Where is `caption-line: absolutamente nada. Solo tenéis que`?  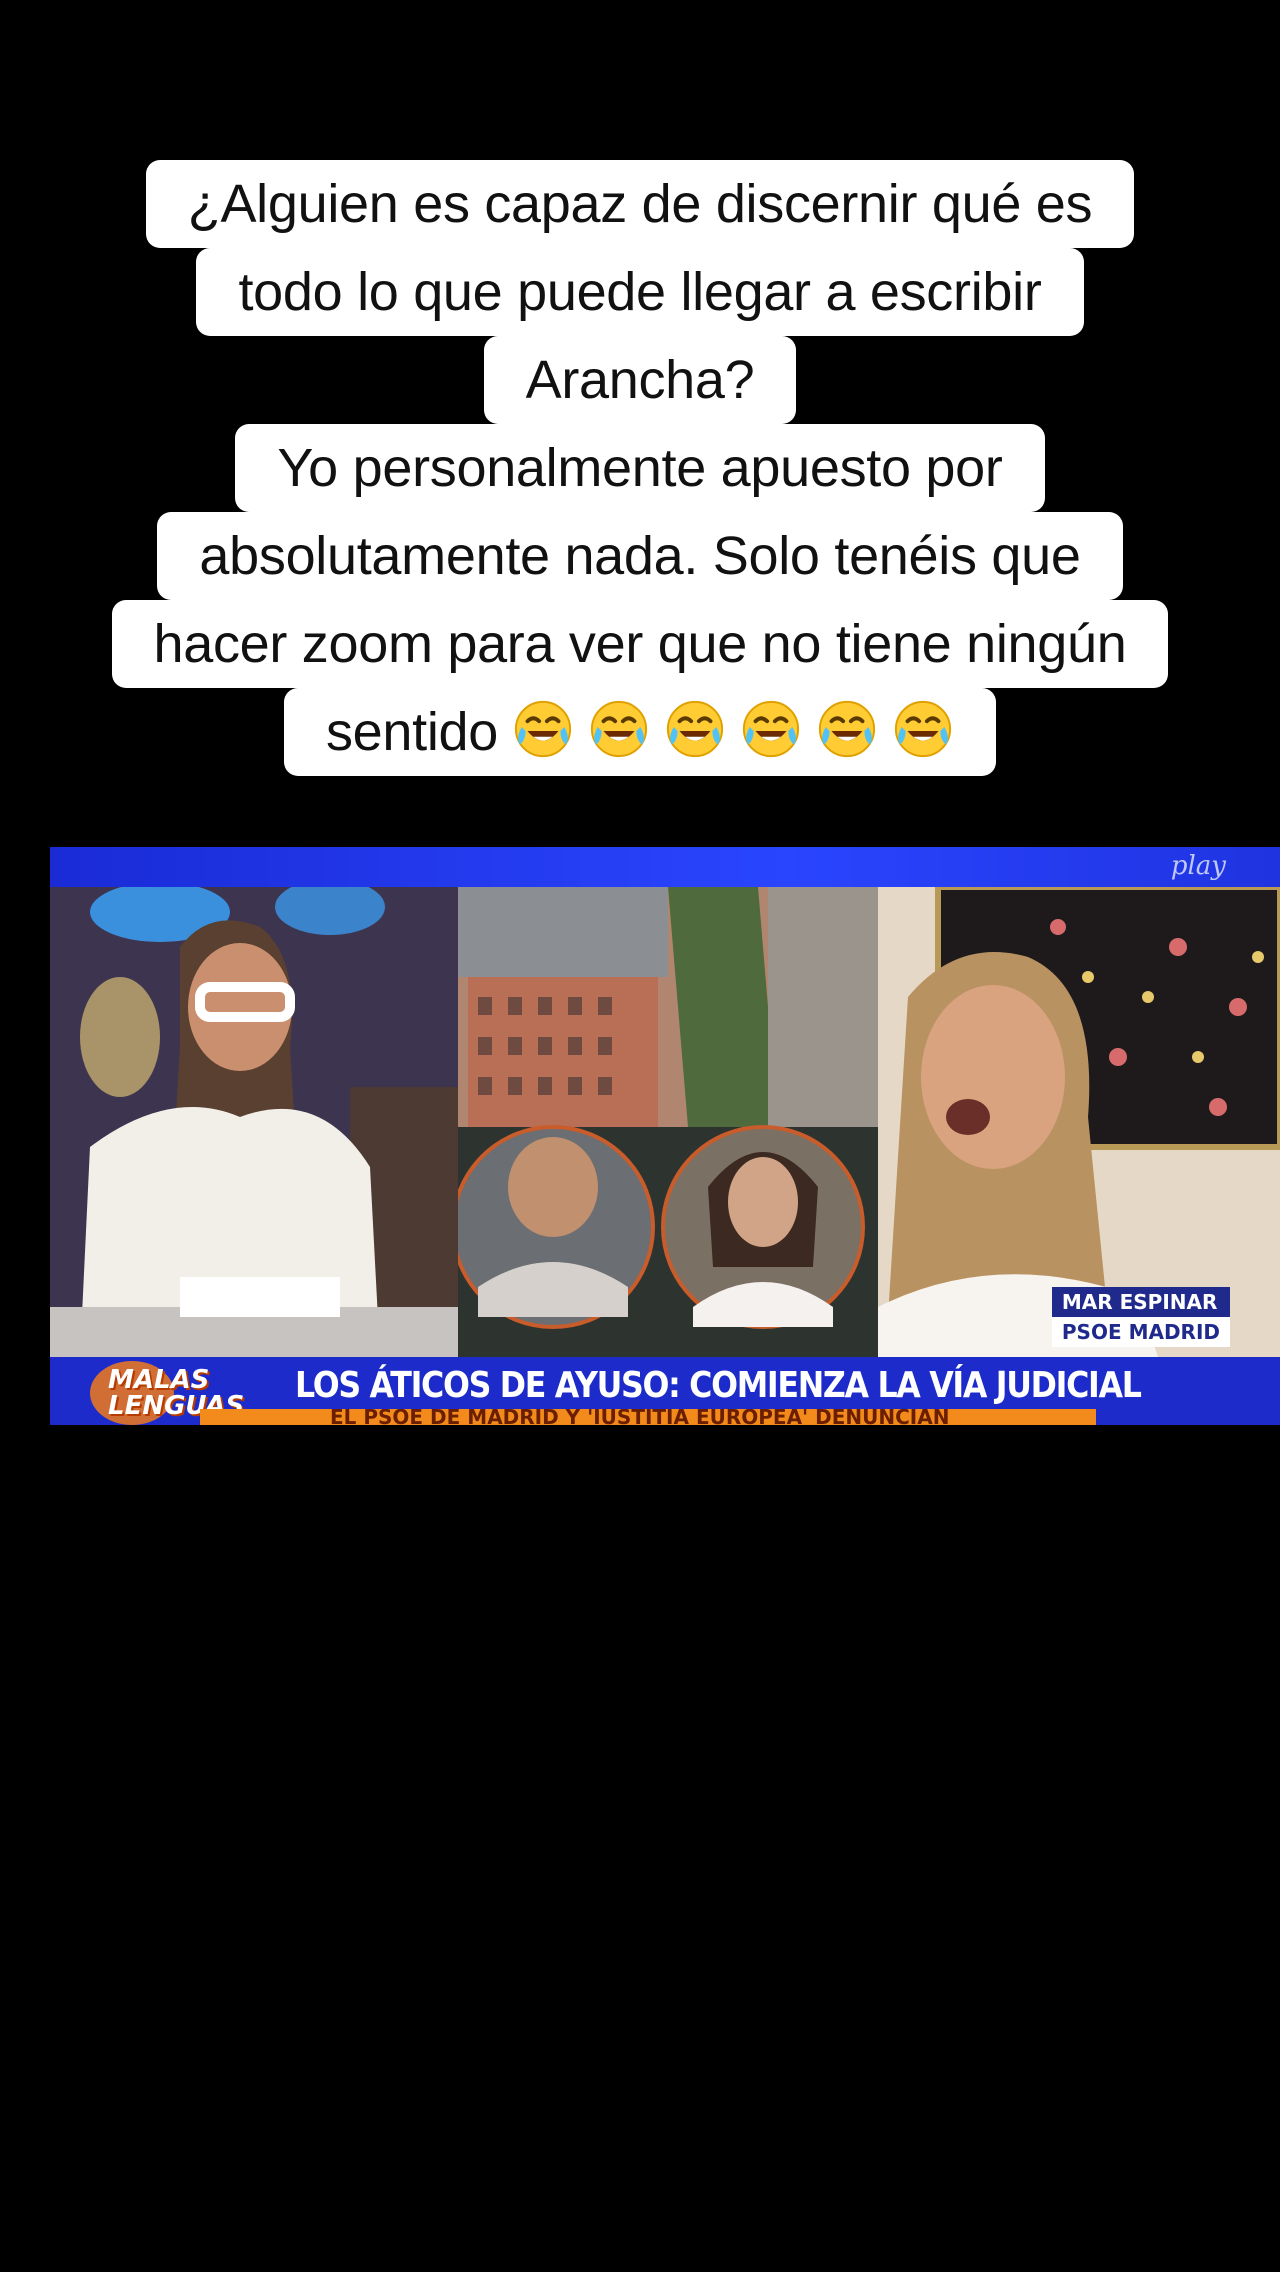 caption-line: absolutamente nada. Solo tenéis que is located at coordinates (640, 556).